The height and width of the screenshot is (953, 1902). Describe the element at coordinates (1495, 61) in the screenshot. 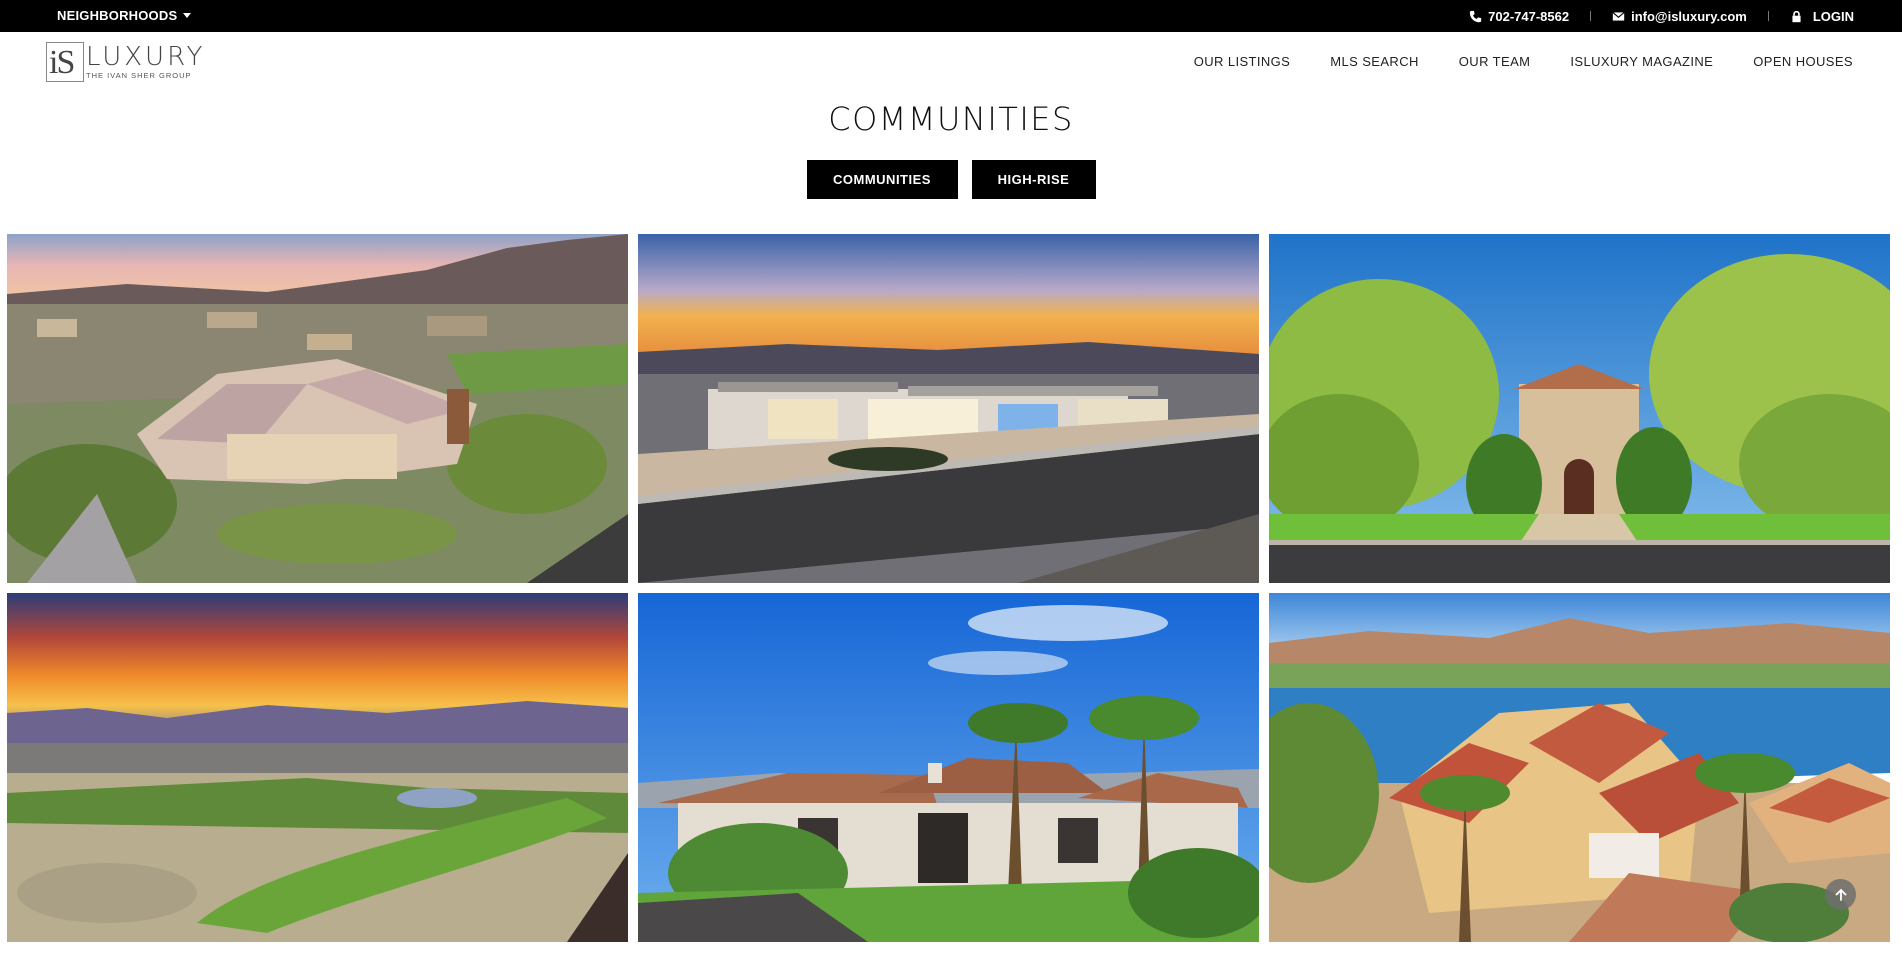

I see `nav-our-team: OUR TEAM` at that location.